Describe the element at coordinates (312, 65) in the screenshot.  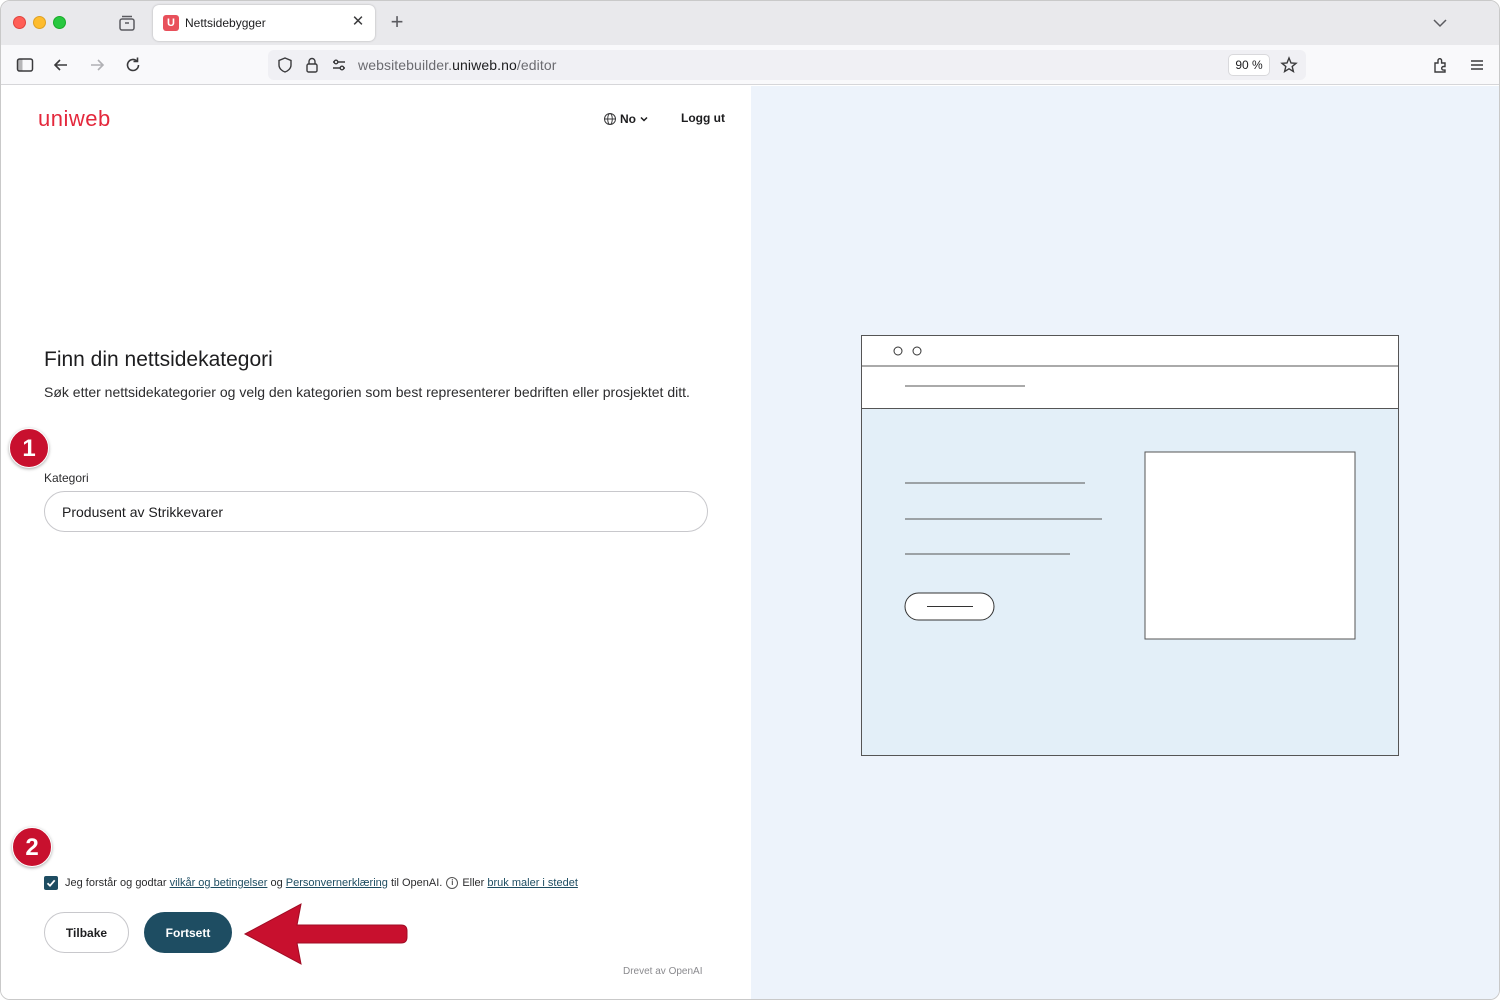
I see `lock-icon` at that location.